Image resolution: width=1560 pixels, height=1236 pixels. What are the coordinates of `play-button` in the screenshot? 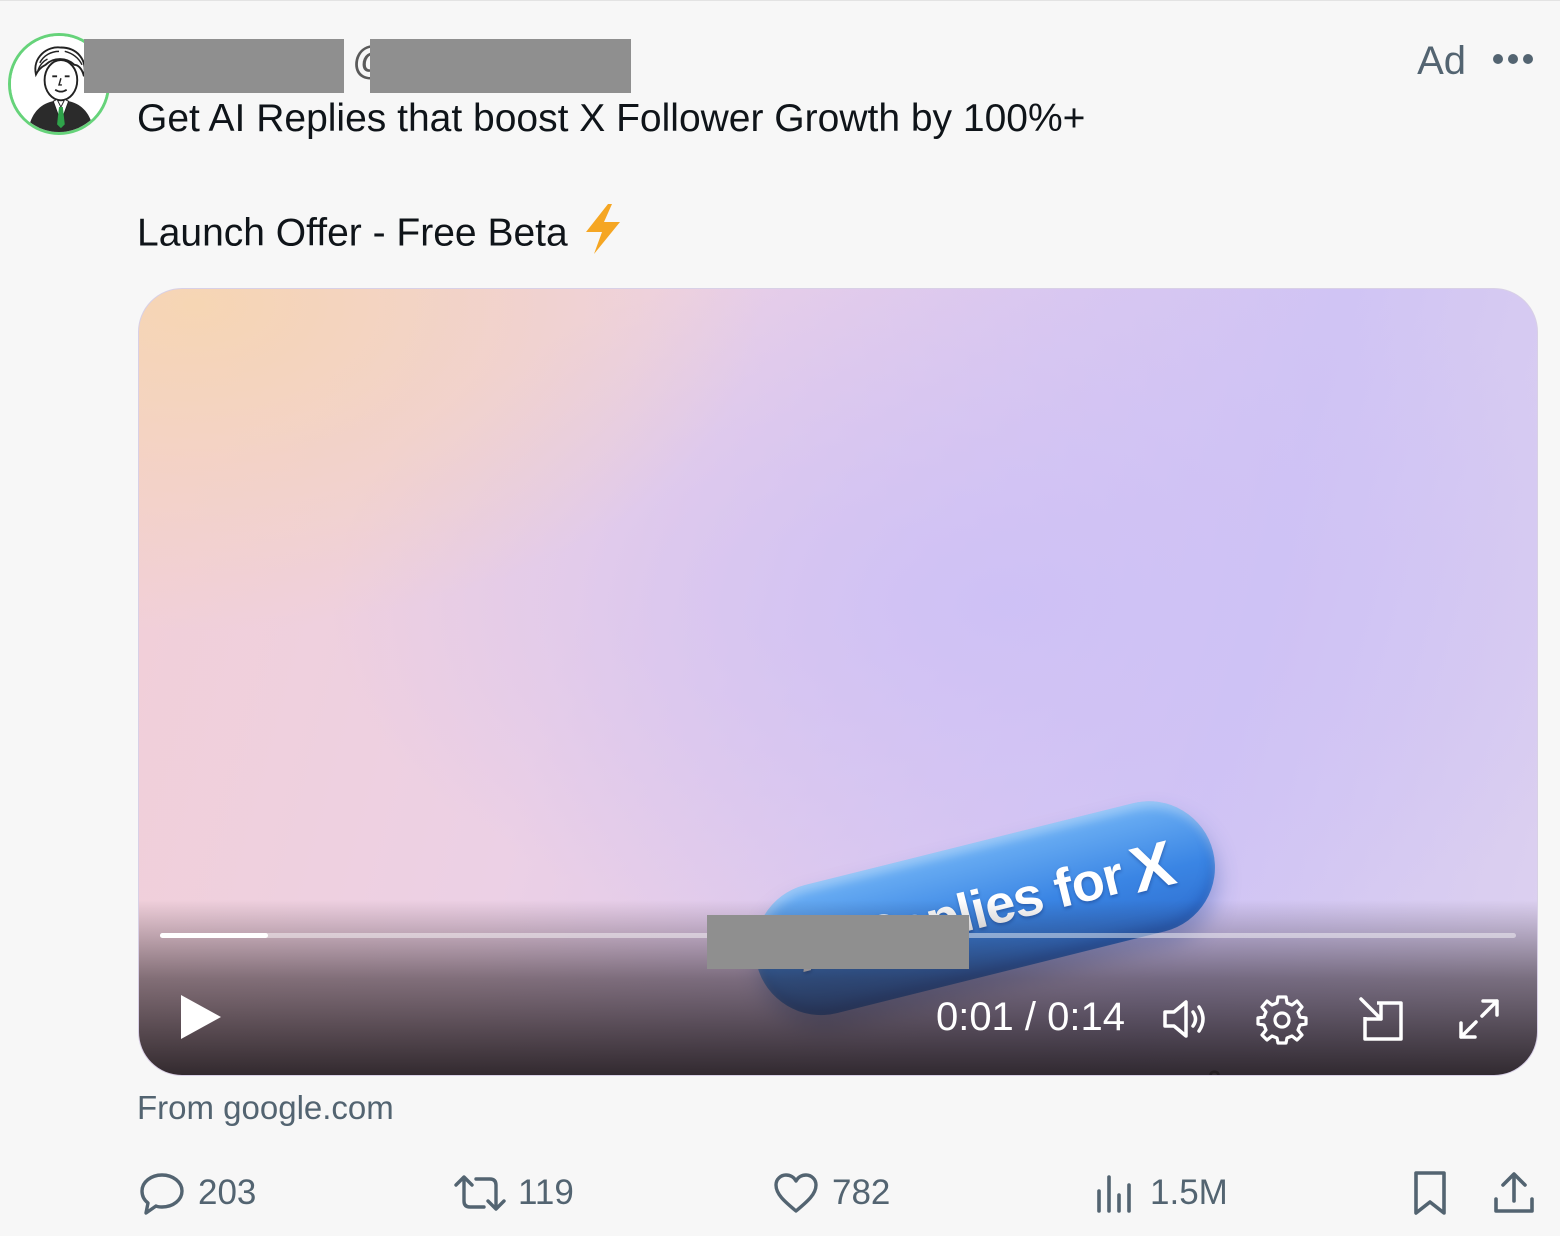 It's located at (201, 1017).